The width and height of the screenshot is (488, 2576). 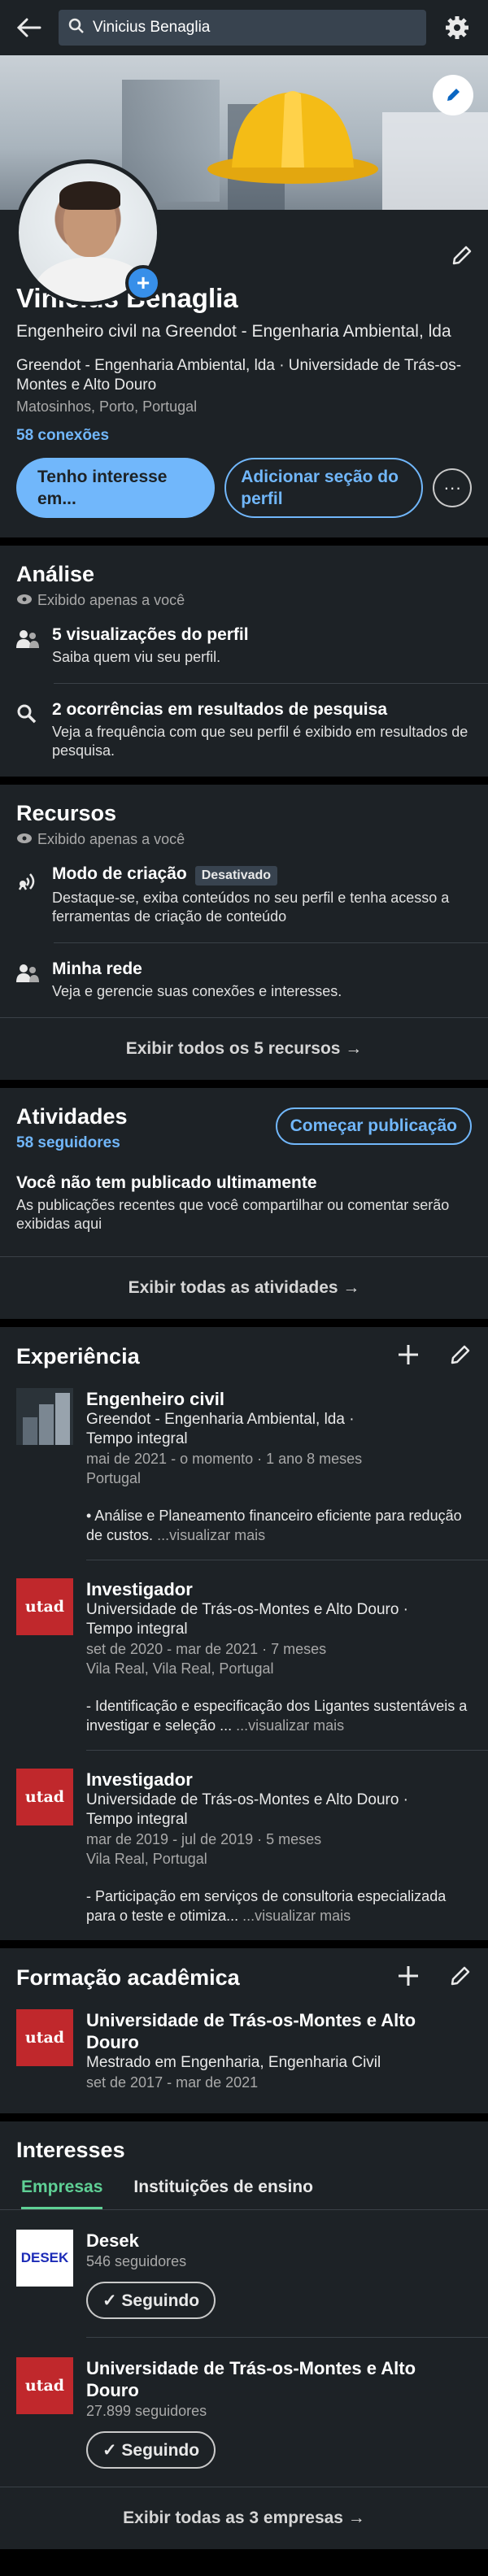 I want to click on interest-item: DESEK Desek 546 seguidores ✓ Seguindo, so click(x=244, y=2274).